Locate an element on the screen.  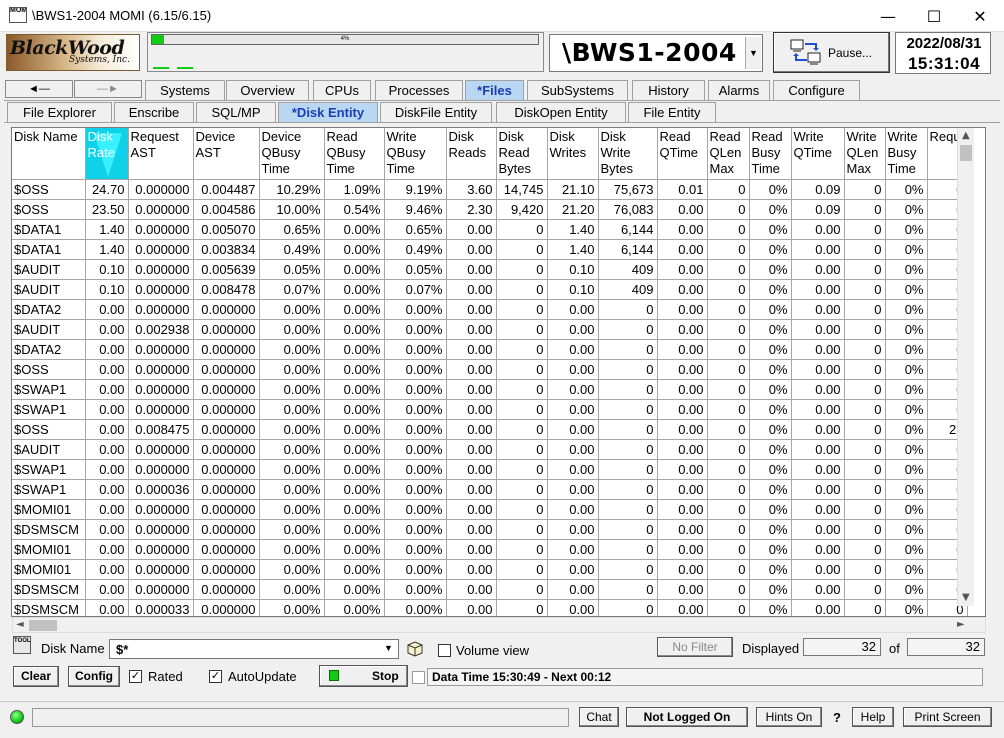
column-header-read-busy-time: Read Busy Time is located at coordinates (770, 154).